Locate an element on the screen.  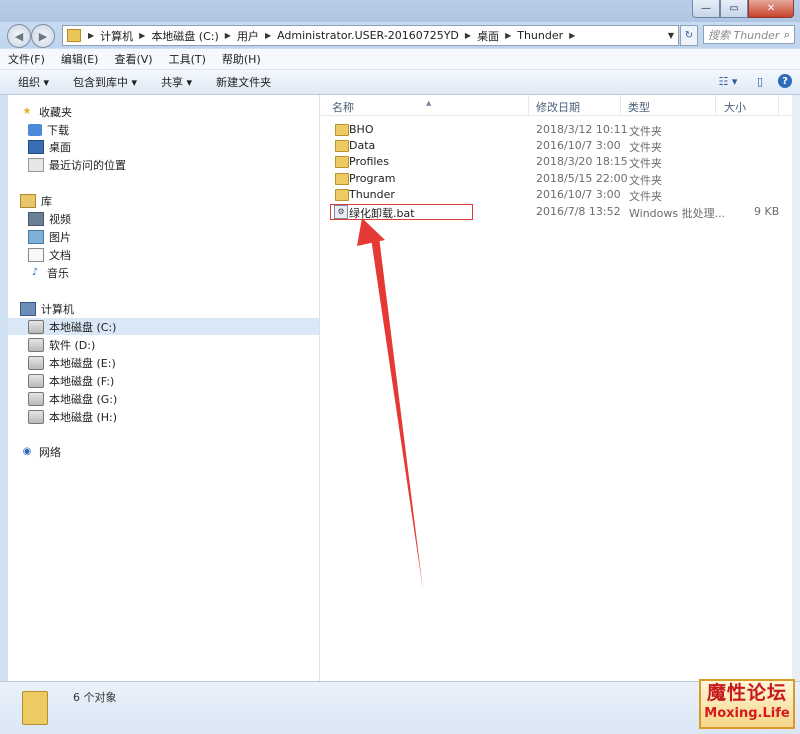
computer-icon is located at coordinates (28, 308).